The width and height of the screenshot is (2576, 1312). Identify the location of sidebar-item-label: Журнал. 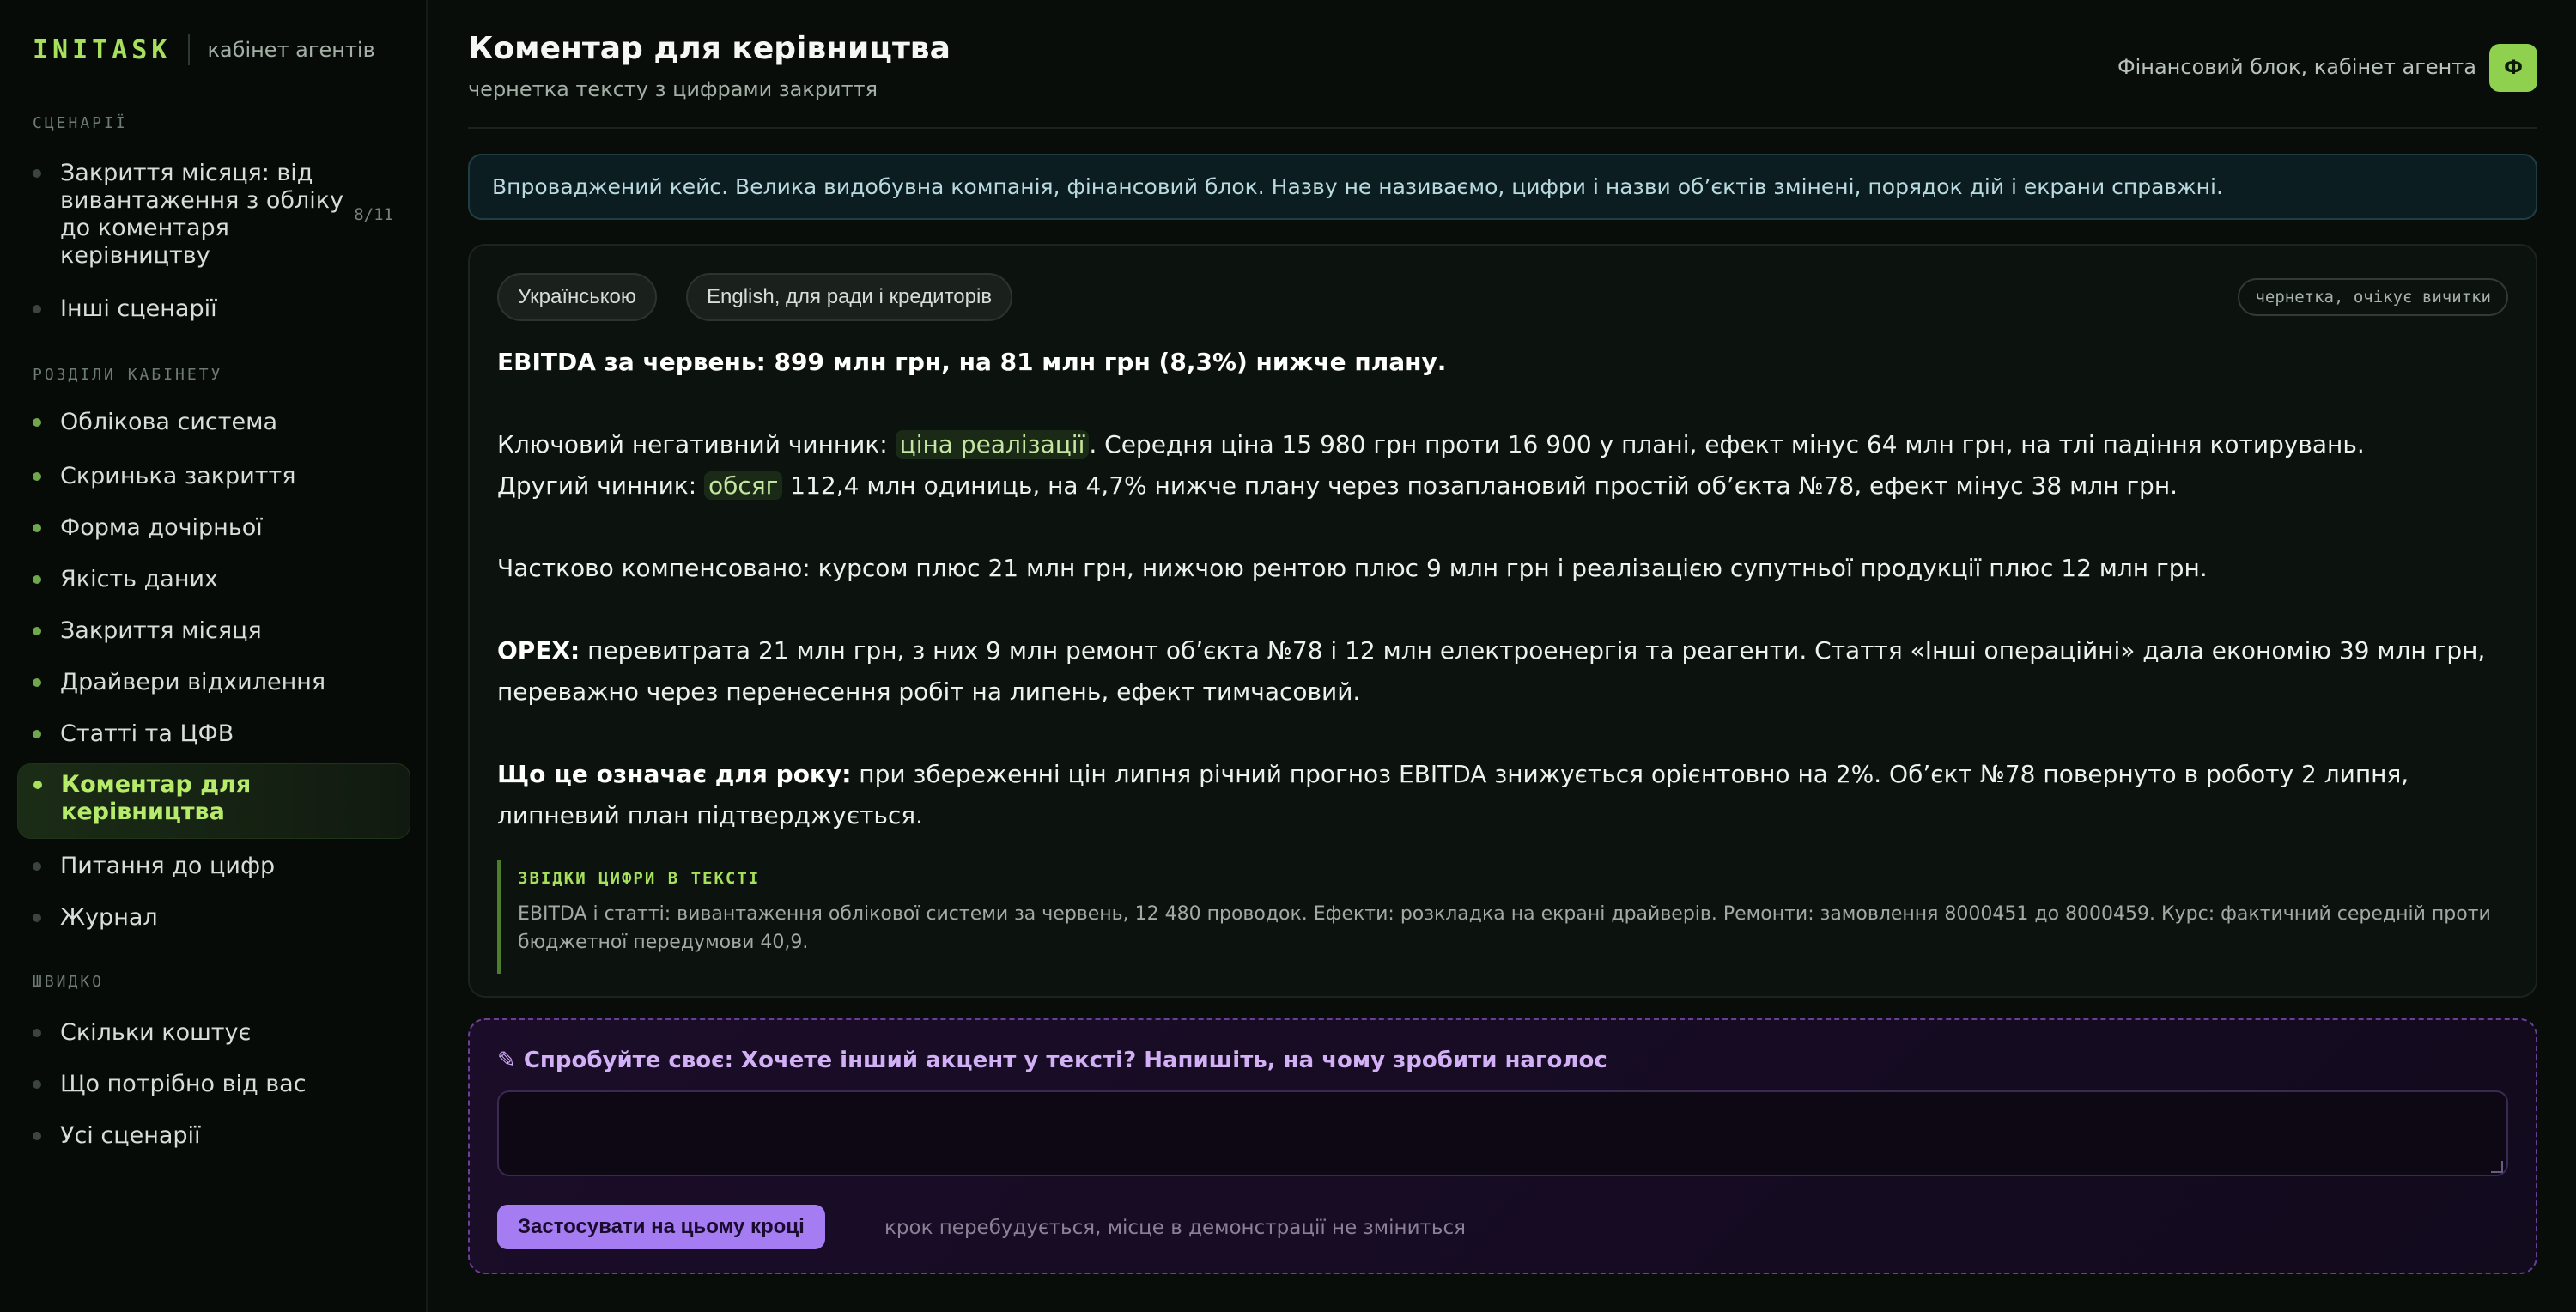
(109, 917).